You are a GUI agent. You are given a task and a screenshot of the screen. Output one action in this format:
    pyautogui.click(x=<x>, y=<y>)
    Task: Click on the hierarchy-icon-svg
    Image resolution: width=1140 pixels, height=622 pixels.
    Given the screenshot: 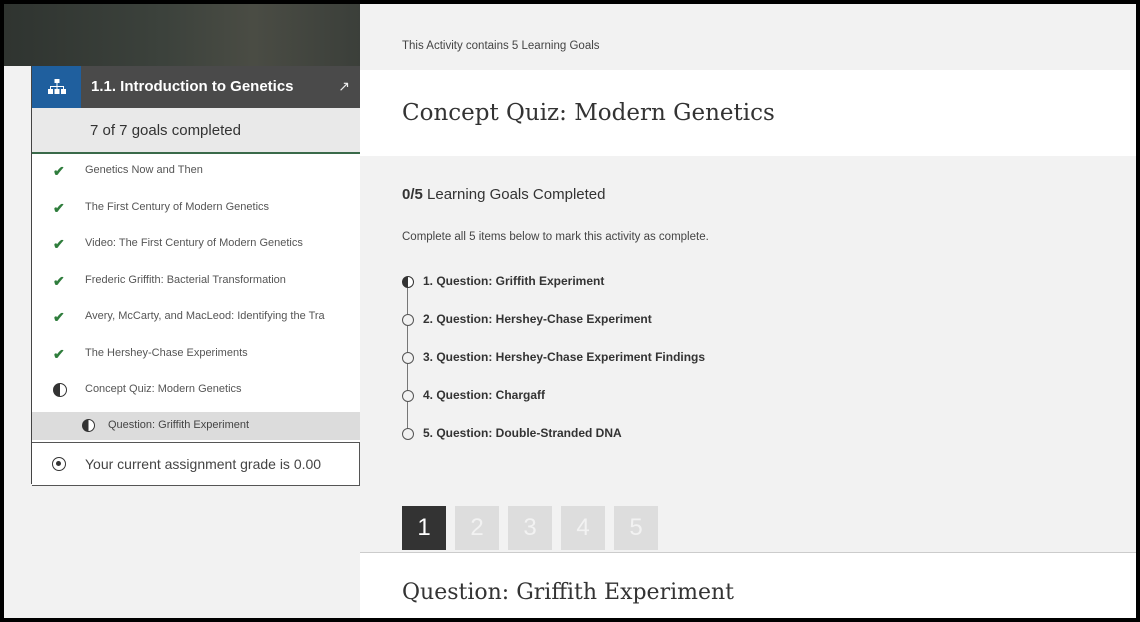 What is the action you would take?
    pyautogui.click(x=56, y=86)
    